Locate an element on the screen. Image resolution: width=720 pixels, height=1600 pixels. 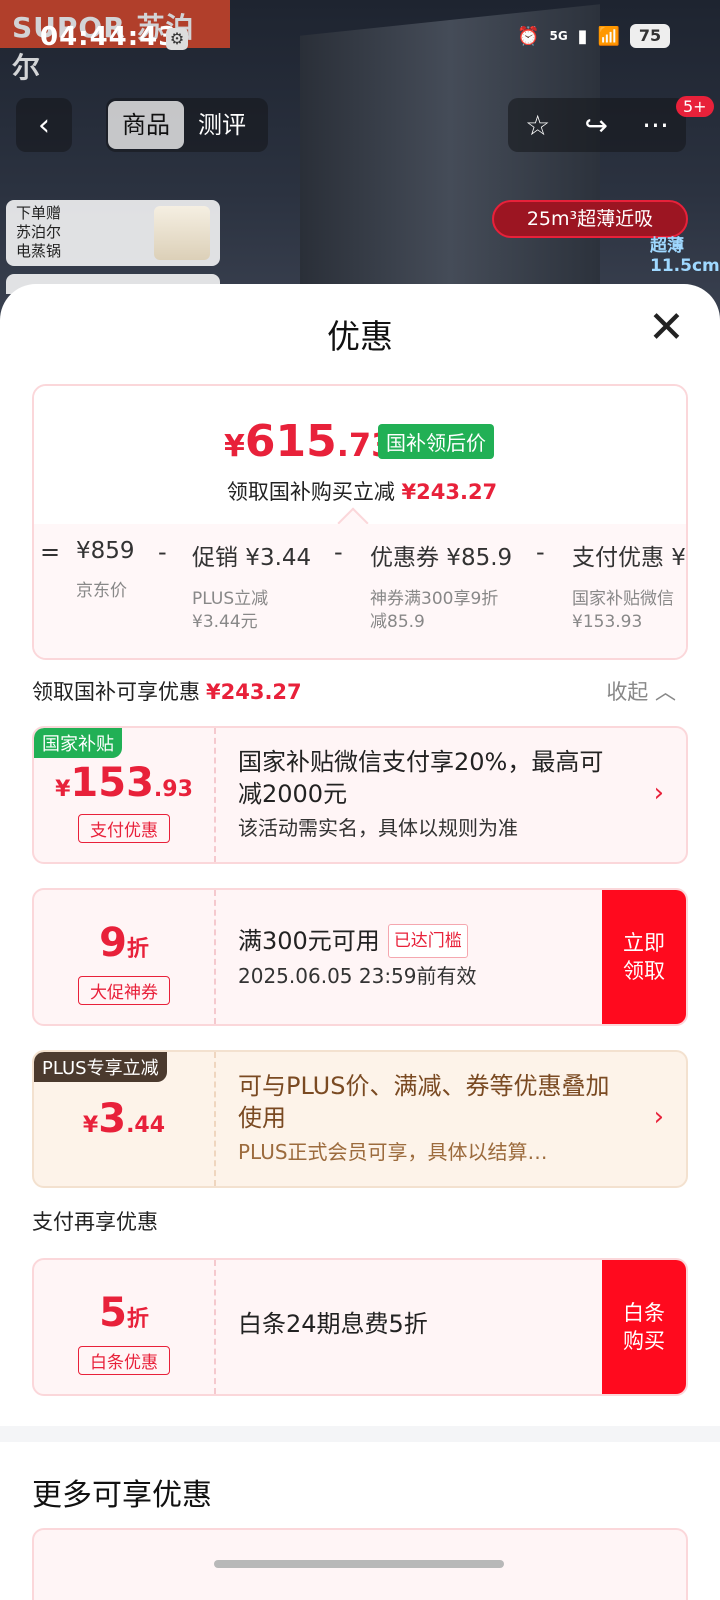
offer-card-baitiao: 5折 白条优惠 白条24期息费5折 白条 购买 is located at coordinates (360, 1327).